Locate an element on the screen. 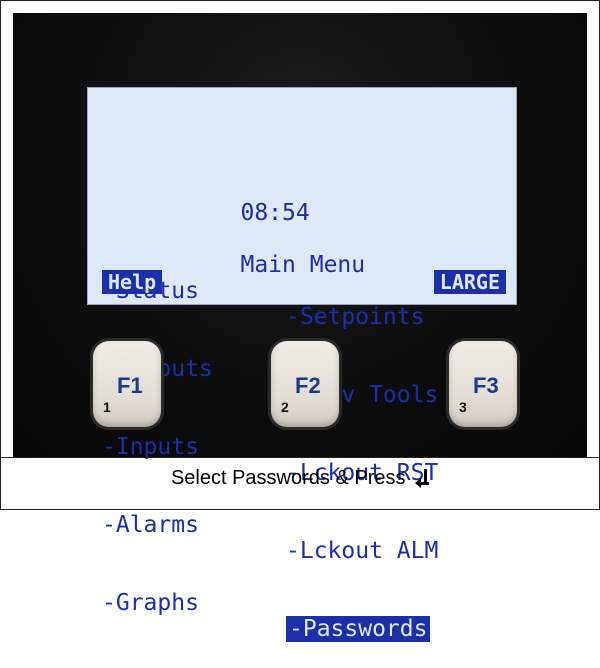 The image size is (600, 668). softkey-help: Help is located at coordinates (132, 282).